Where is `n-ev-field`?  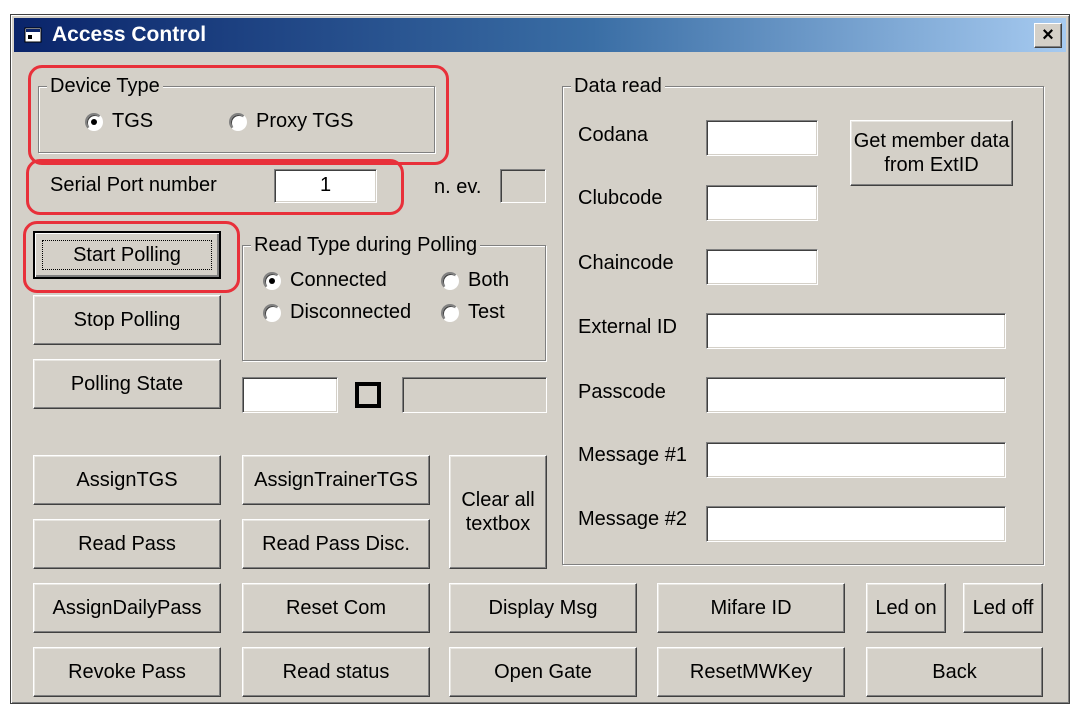
n-ev-field is located at coordinates (523, 186).